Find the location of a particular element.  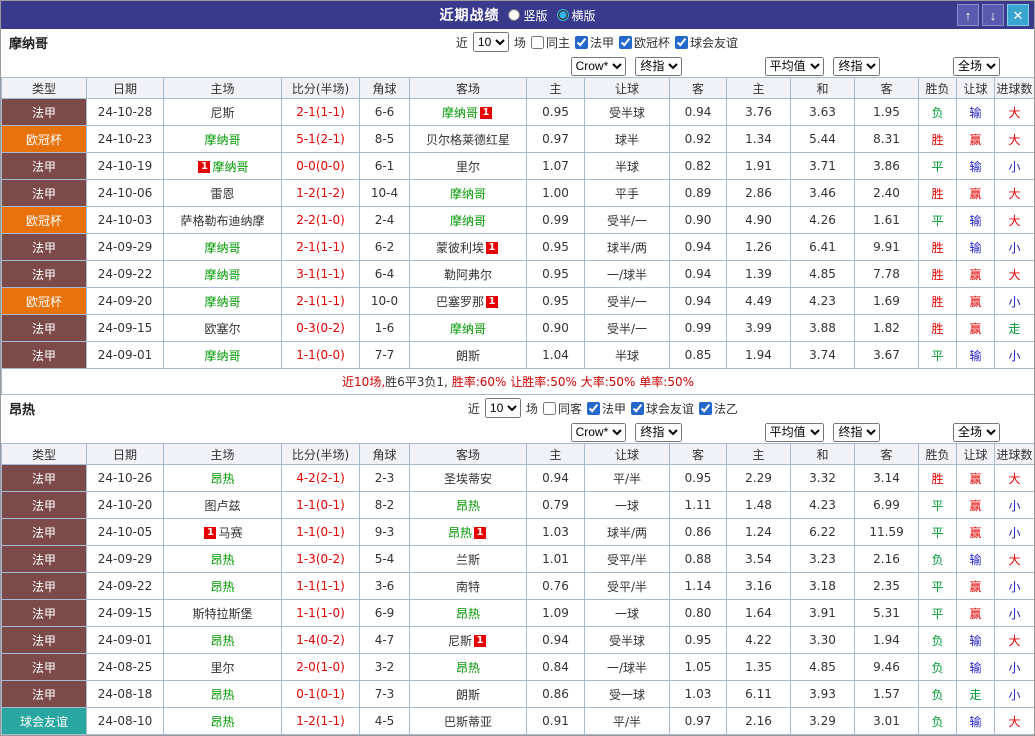

layout-option-vertical: 竖版 is located at coordinates (528, 15).